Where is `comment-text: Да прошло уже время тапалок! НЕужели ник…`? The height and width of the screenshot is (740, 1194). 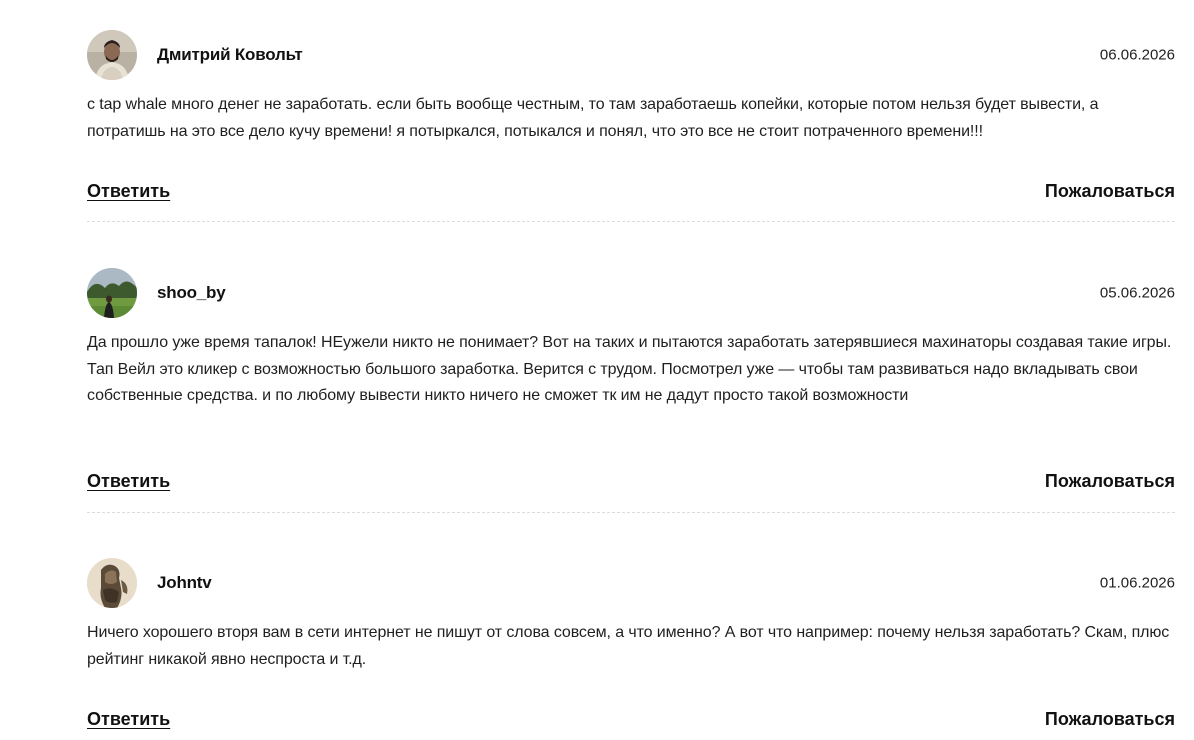 comment-text: Да прошло уже время тапалок! НЕужели ник… is located at coordinates (629, 369).